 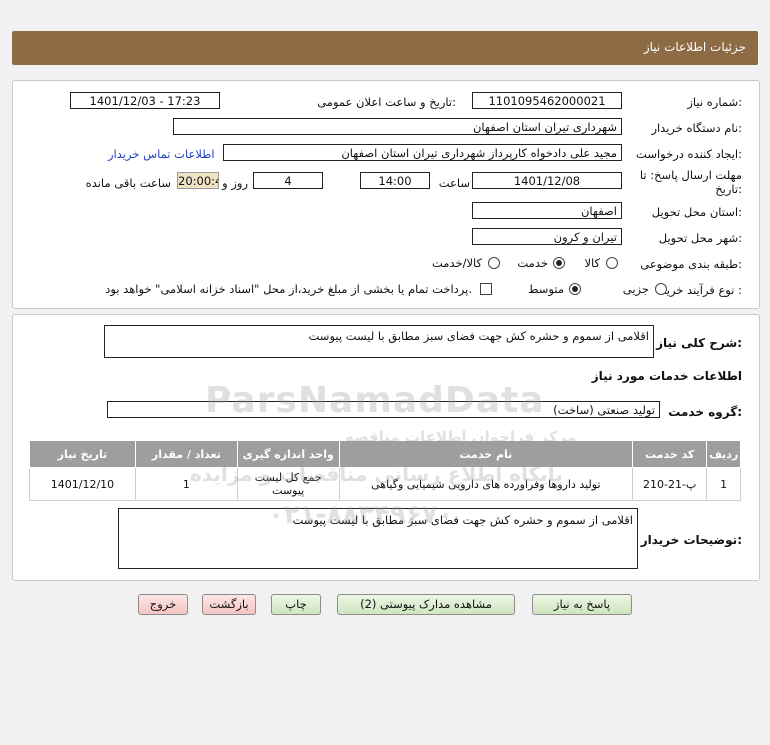 What do you see at coordinates (612, 263) in the screenshot?
I see `category-radio-goods` at bounding box center [612, 263].